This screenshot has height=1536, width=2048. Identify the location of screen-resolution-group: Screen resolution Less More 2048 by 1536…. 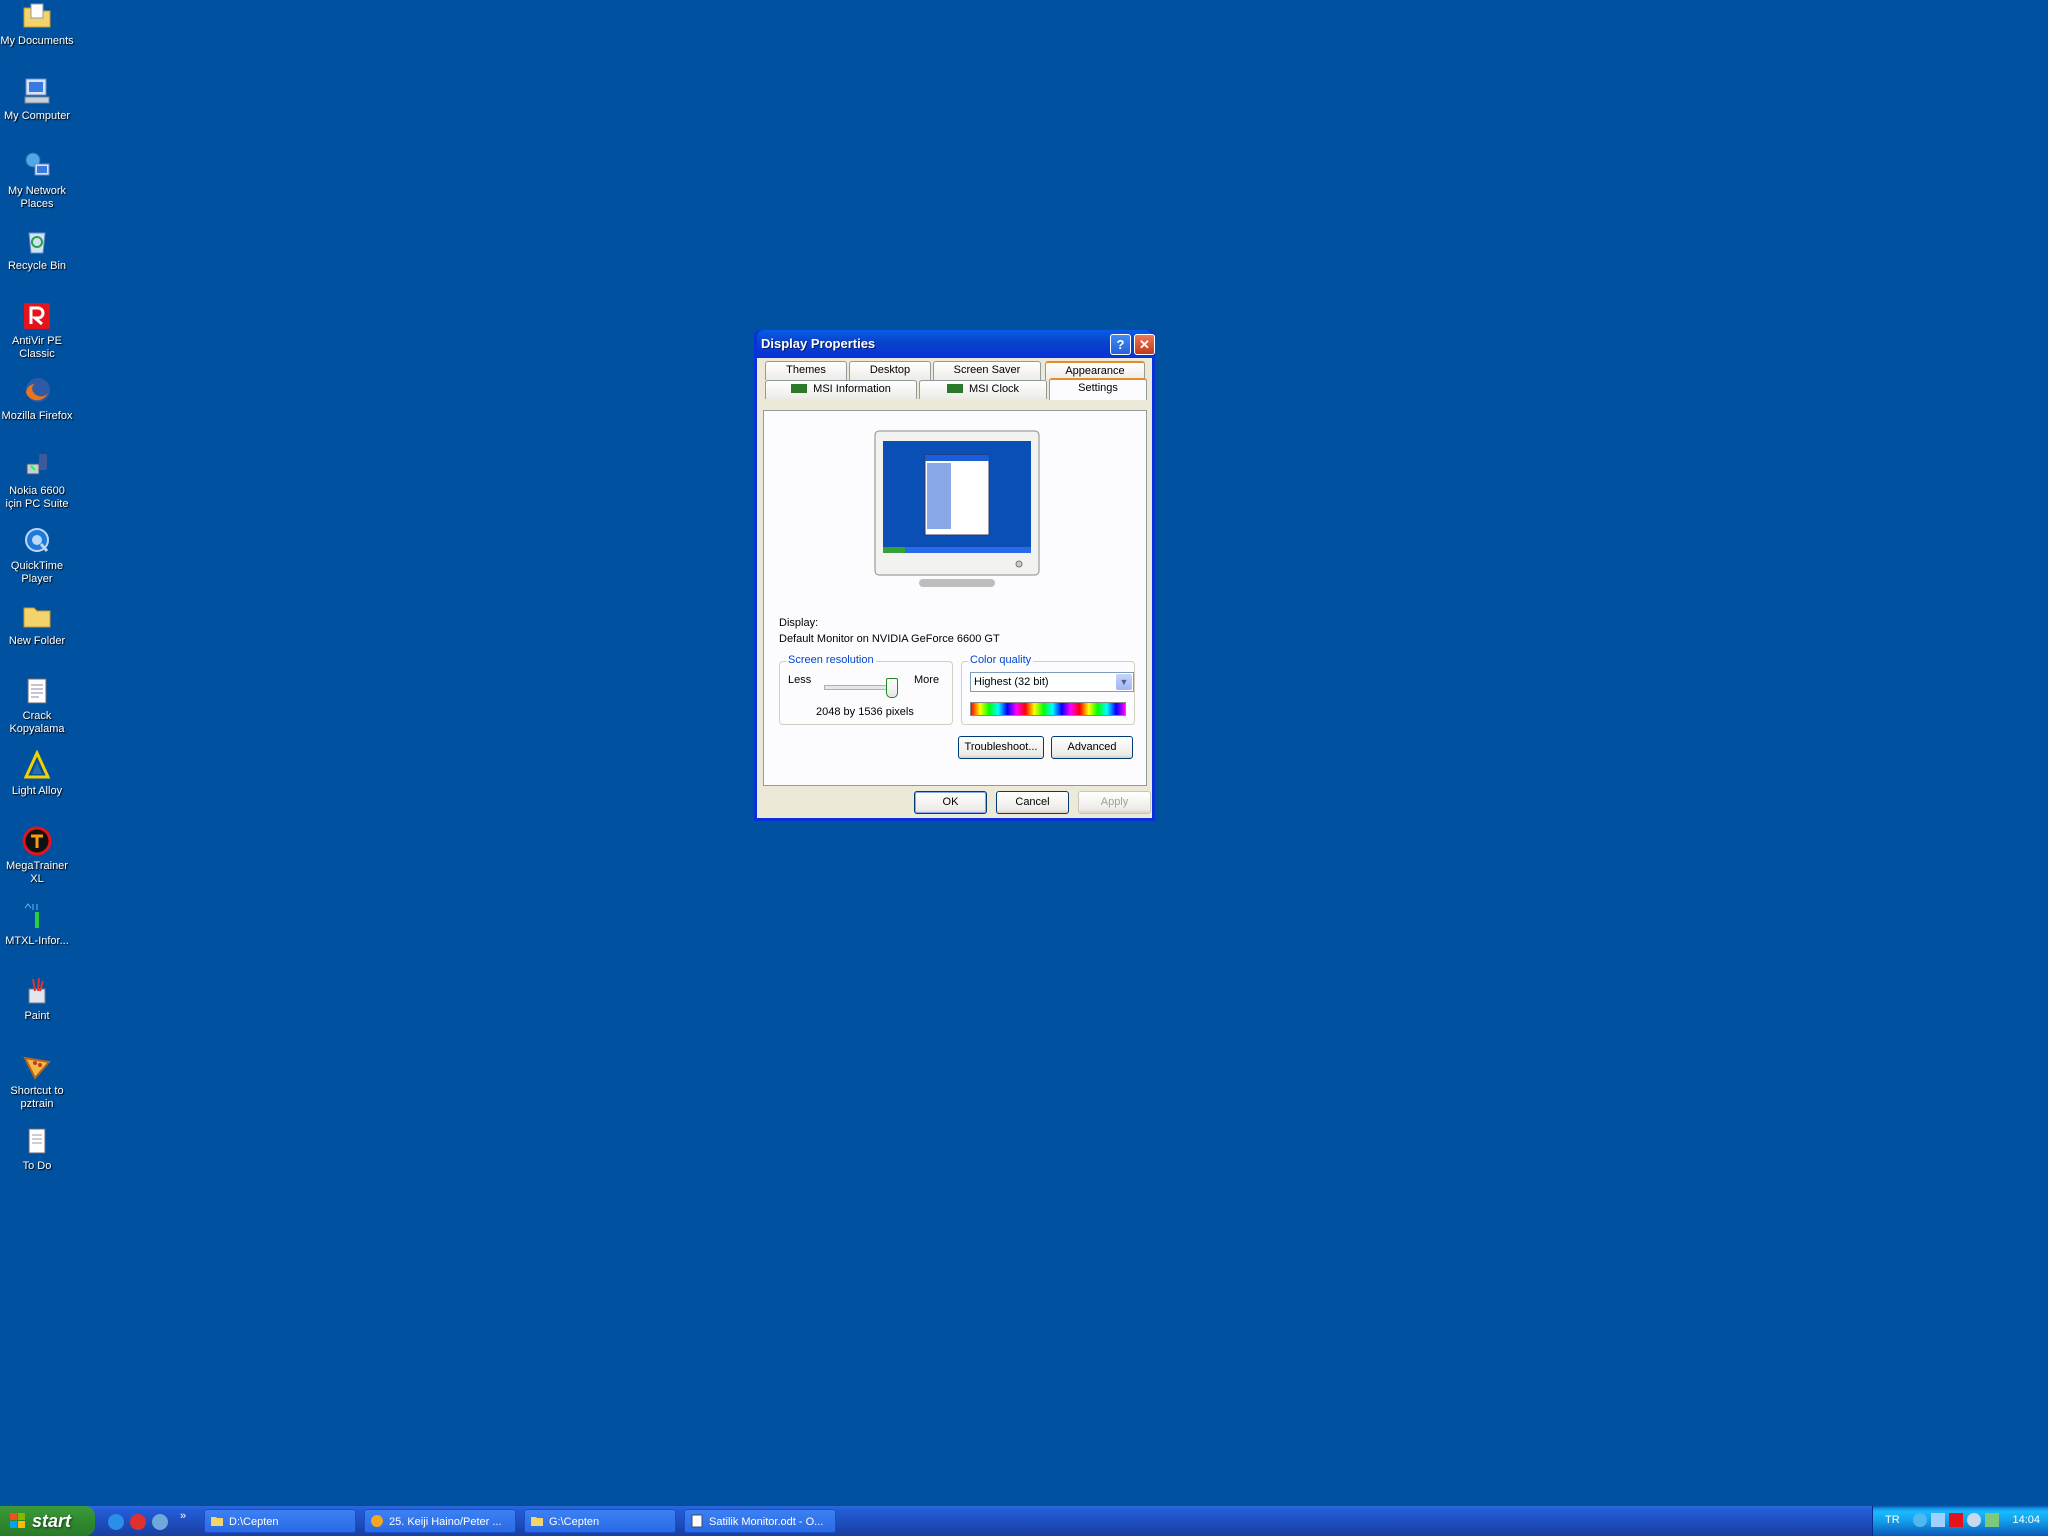
(866, 689).